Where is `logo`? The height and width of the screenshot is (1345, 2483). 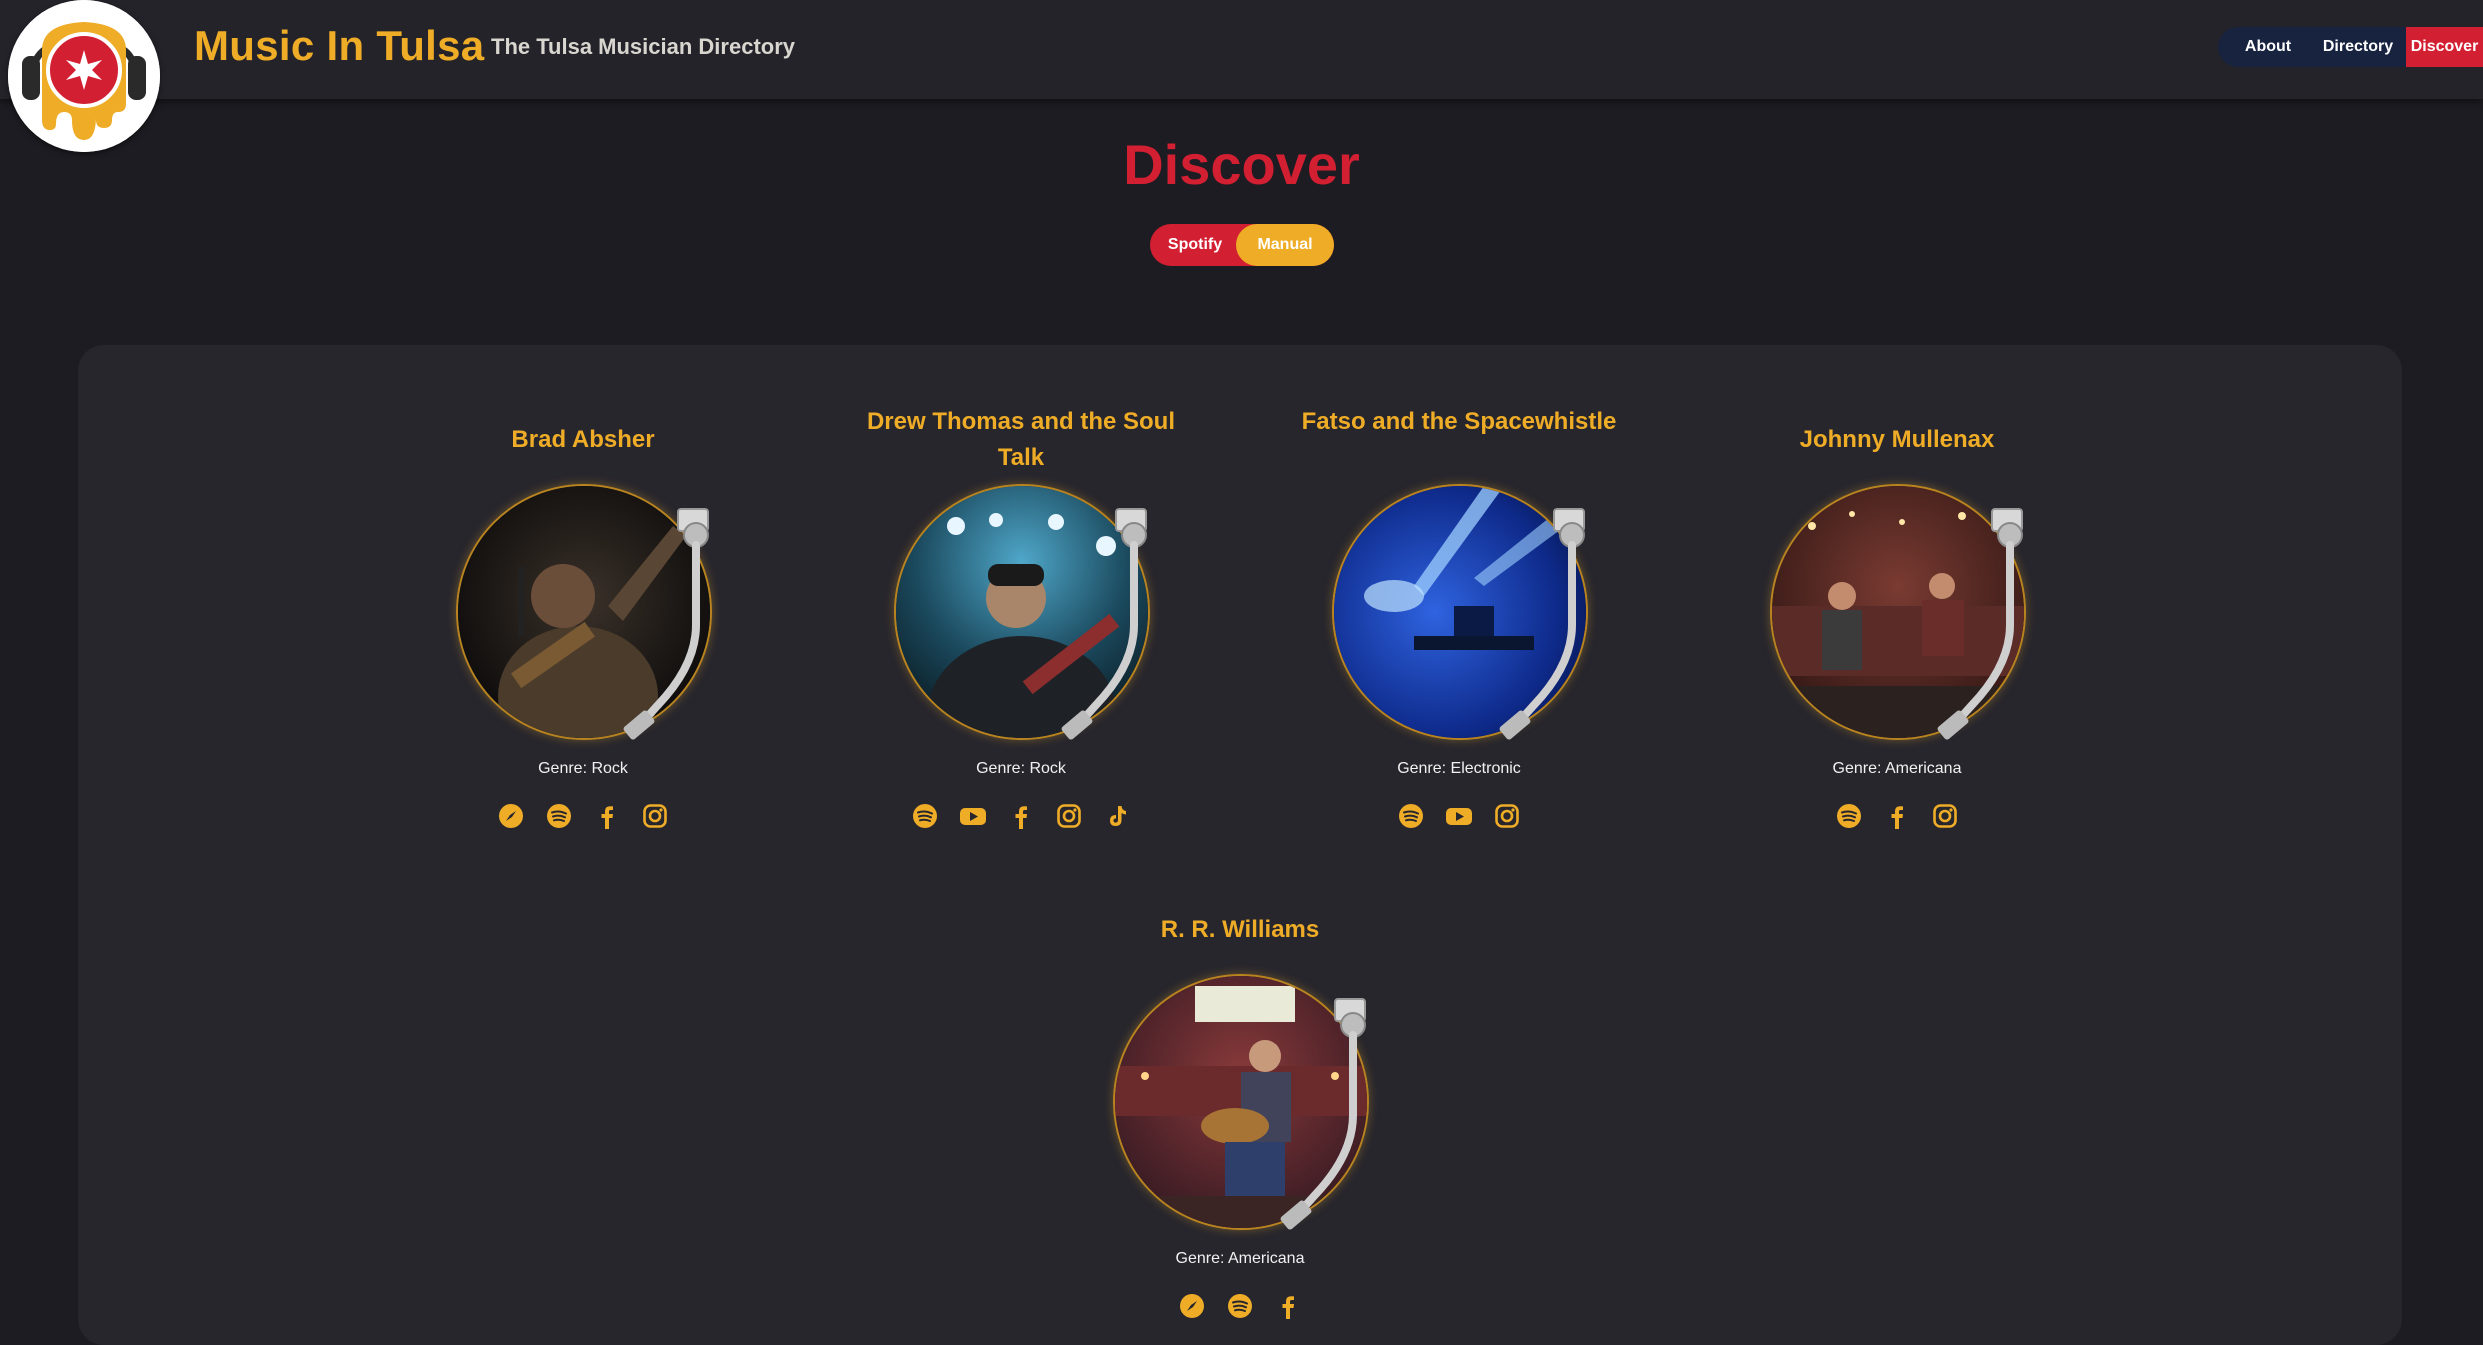 logo is located at coordinates (84, 76).